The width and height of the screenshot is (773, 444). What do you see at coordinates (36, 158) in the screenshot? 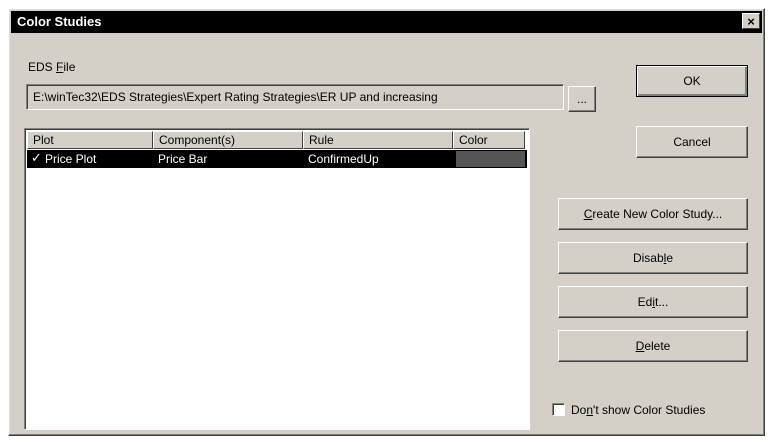
I see `check-icon: ✓` at bounding box center [36, 158].